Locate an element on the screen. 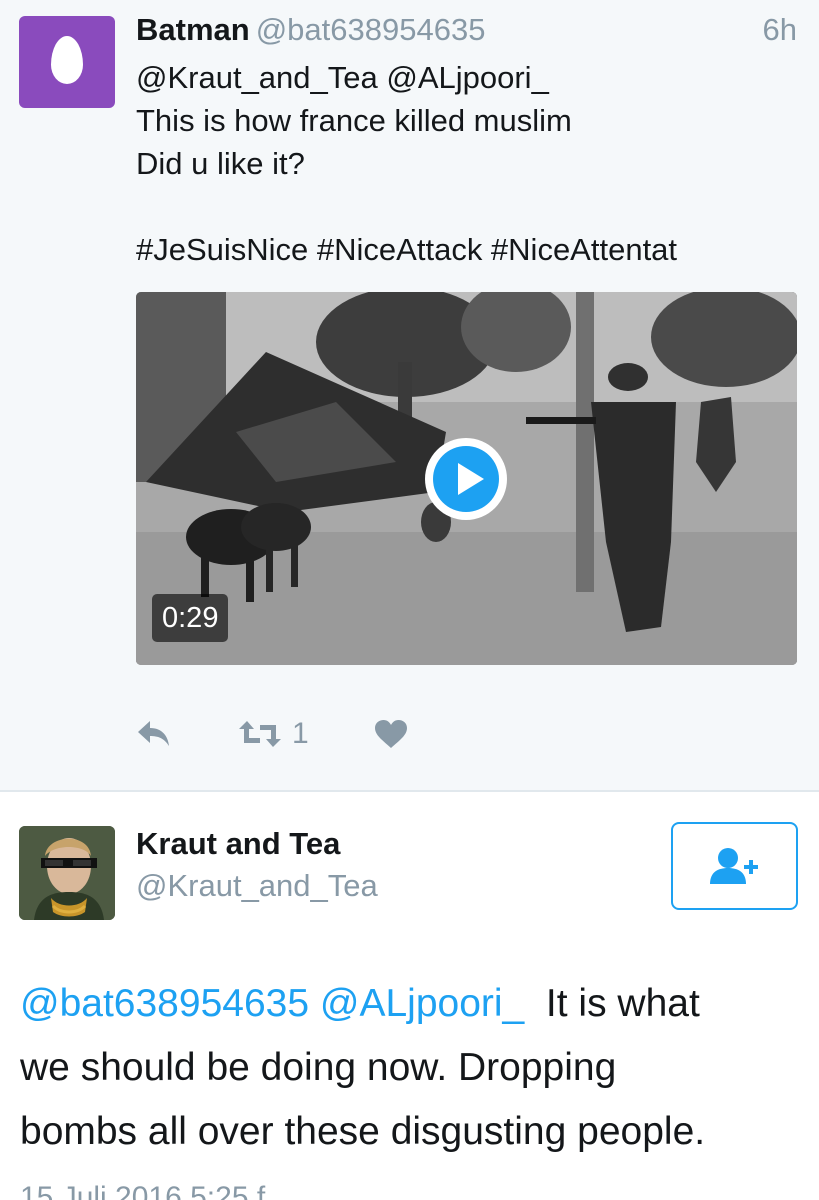  retweet-button: 1 is located at coordinates (273, 734).